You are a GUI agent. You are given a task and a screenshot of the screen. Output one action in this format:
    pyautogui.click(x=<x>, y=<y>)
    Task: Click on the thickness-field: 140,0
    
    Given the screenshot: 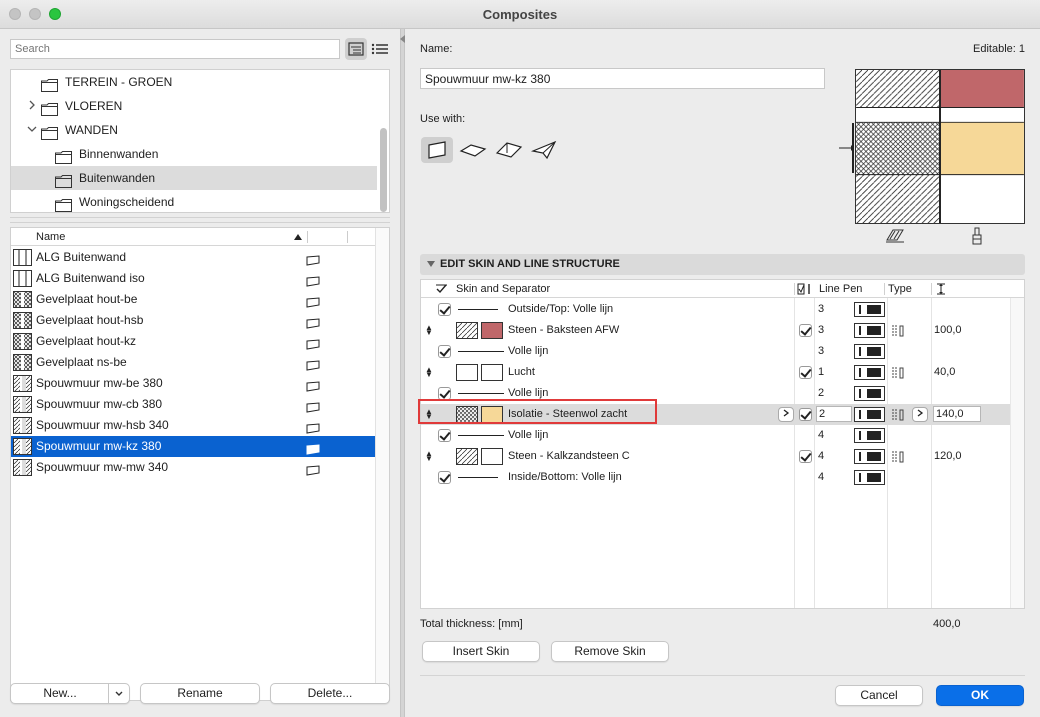 What is the action you would take?
    pyautogui.click(x=957, y=414)
    